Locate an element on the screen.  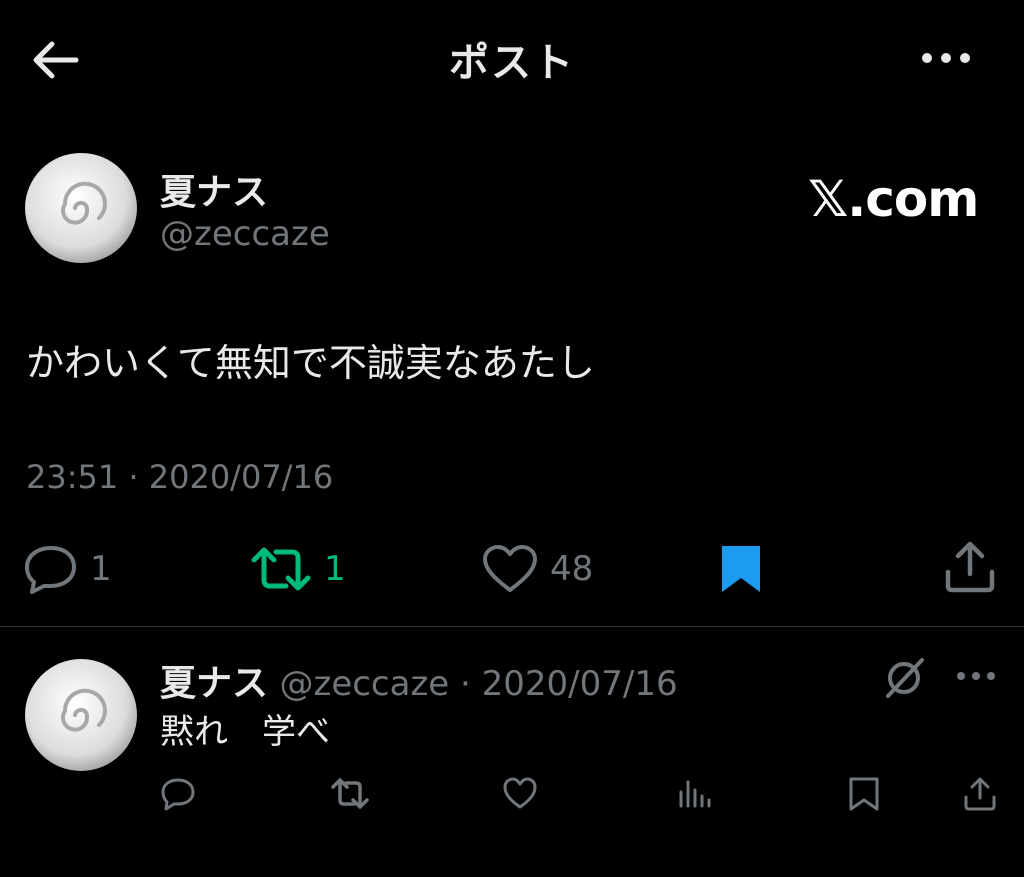
reply-share-button is located at coordinates (980, 794).